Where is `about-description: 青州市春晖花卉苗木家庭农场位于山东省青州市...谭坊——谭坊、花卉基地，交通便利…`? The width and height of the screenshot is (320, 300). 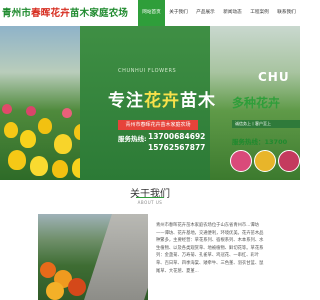
about-description: 青州市春晖花卉苗木家庭农场位于山东省青州市...谭坊——谭坊、花卉基地，交通便利… is located at coordinates (210, 248).